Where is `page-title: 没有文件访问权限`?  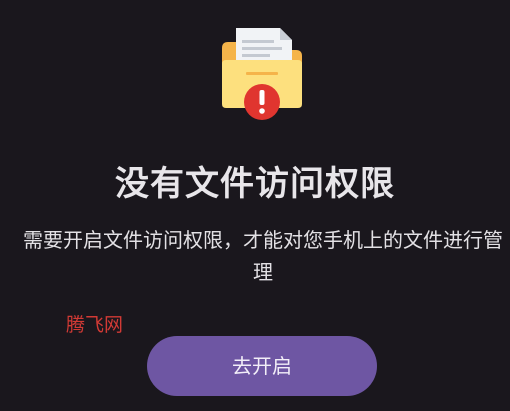 page-title: 没有文件访问权限 is located at coordinates (255, 184).